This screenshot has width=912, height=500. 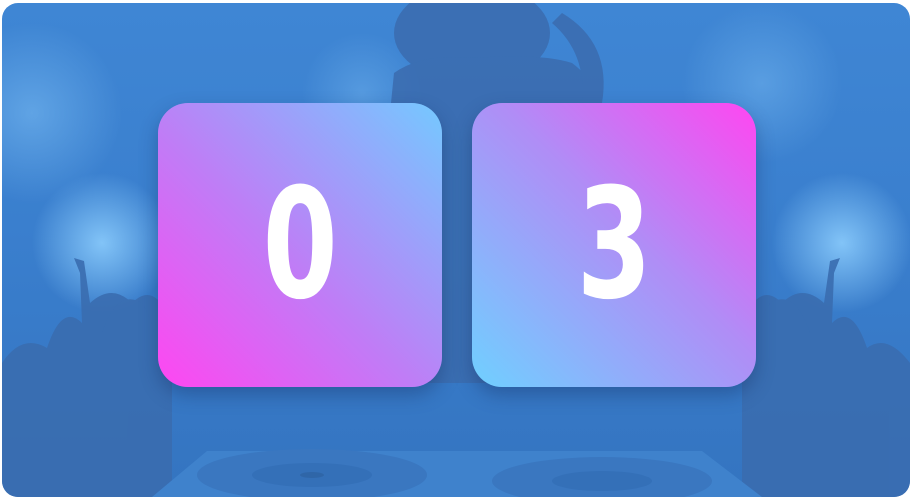 What do you see at coordinates (457, 473) in the screenshot?
I see `turntable-icon` at bounding box center [457, 473].